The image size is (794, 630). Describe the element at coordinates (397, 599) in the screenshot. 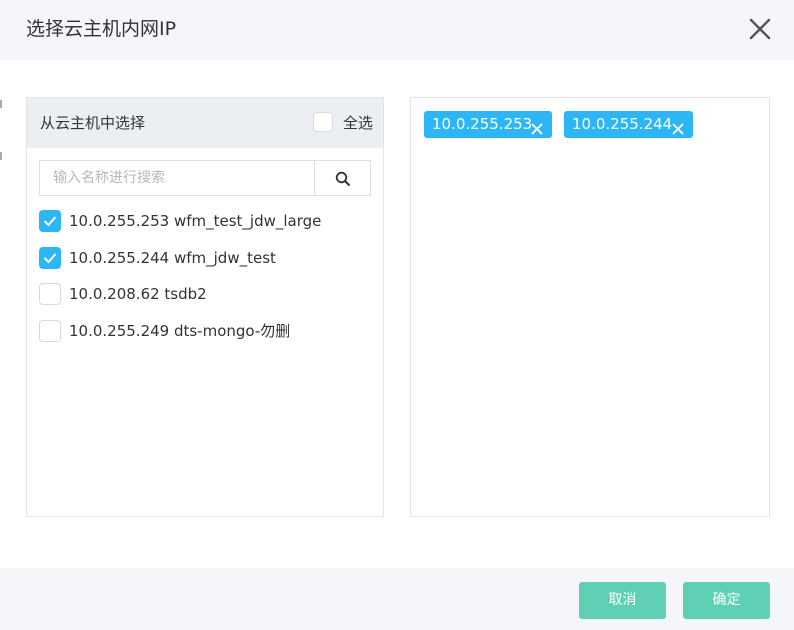

I see `dialog-footer: 取消 确定` at that location.